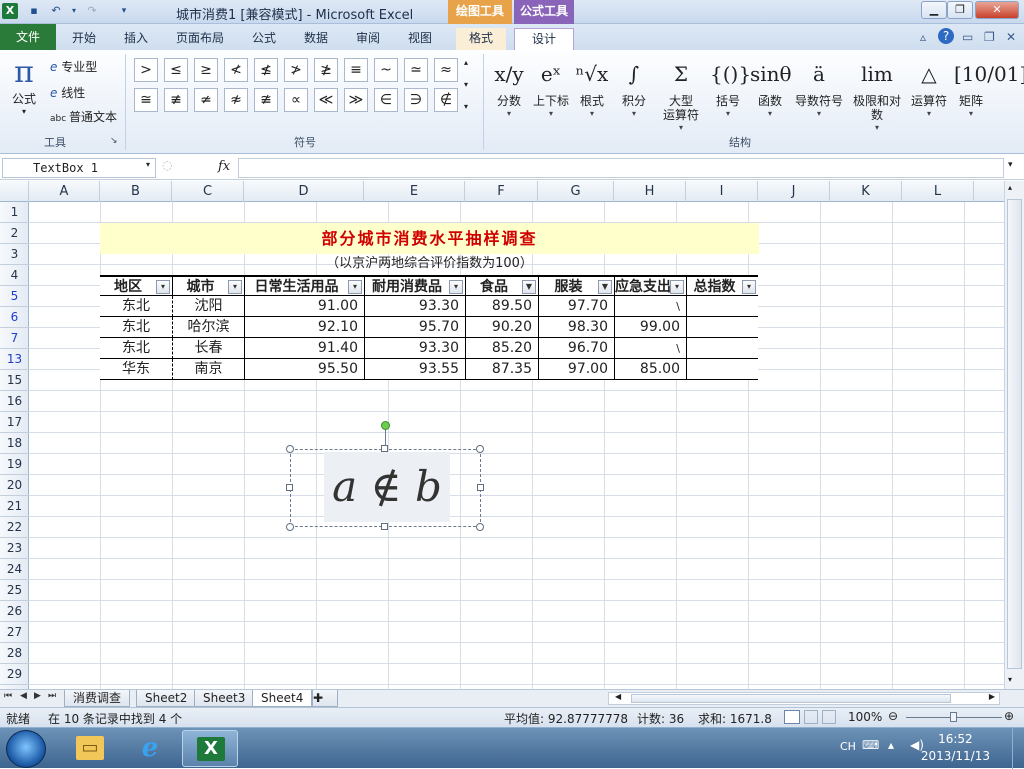 Image resolution: width=1024 pixels, height=769 pixels. What do you see at coordinates (304, 327) in the screenshot?
I see `table-cell: 92.10` at bounding box center [304, 327].